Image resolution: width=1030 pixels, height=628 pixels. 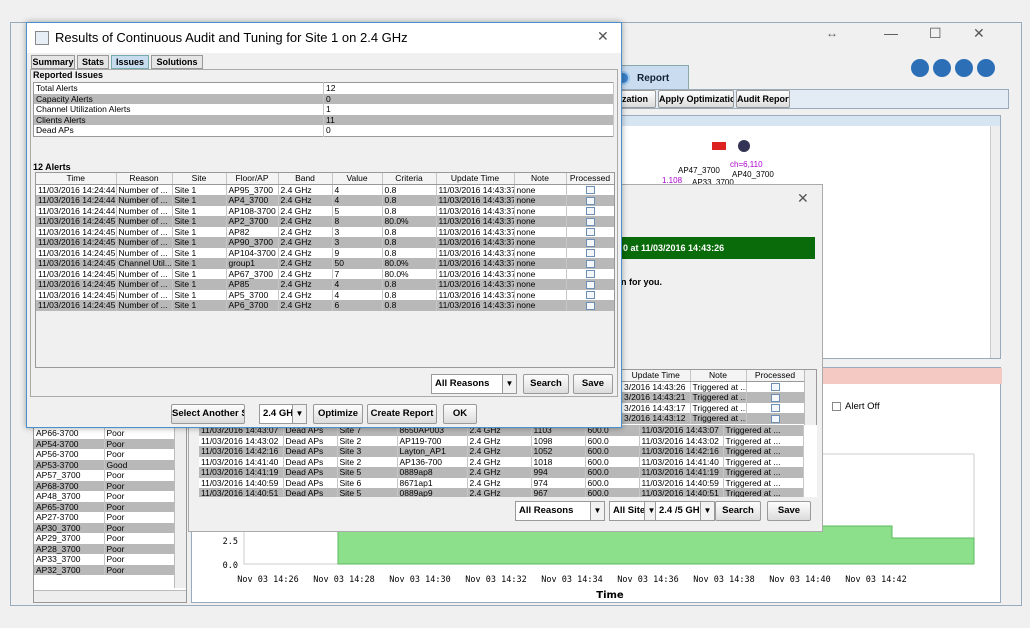 What do you see at coordinates (130, 62) in the screenshot?
I see `tab-issues: Issues` at bounding box center [130, 62].